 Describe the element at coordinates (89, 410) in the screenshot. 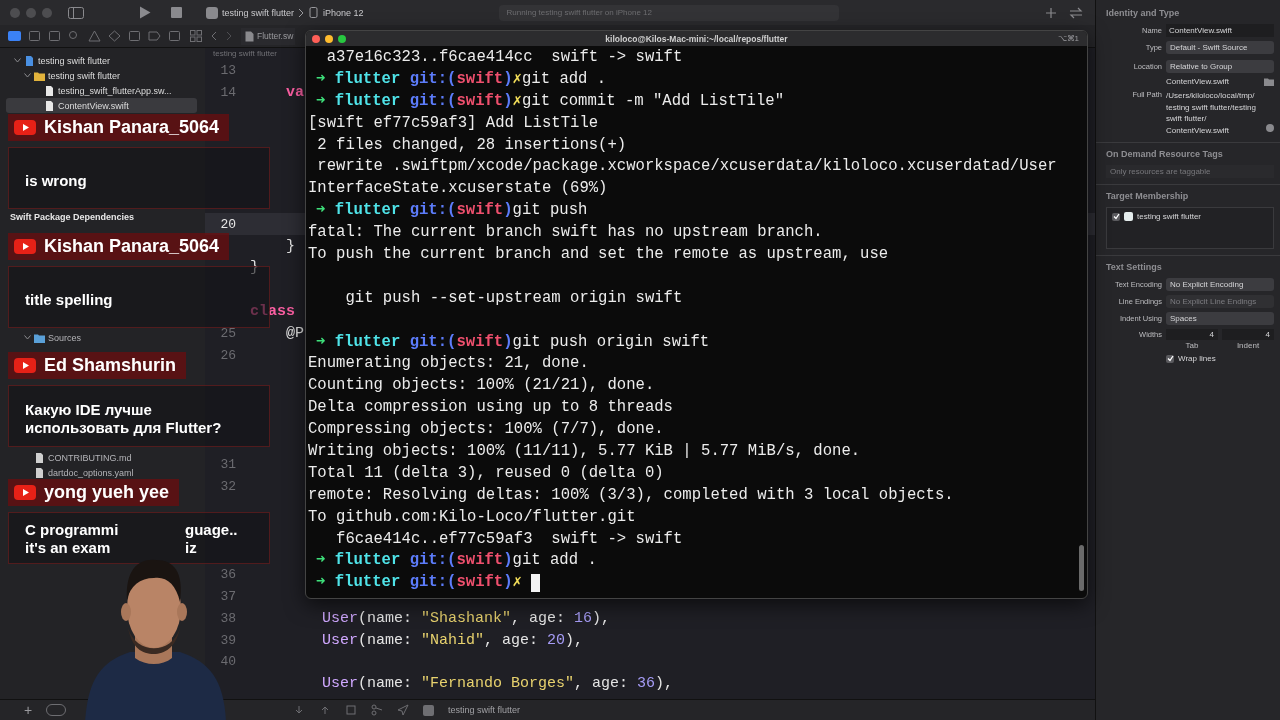

I see `message-text: Какую IDE лучше` at that location.